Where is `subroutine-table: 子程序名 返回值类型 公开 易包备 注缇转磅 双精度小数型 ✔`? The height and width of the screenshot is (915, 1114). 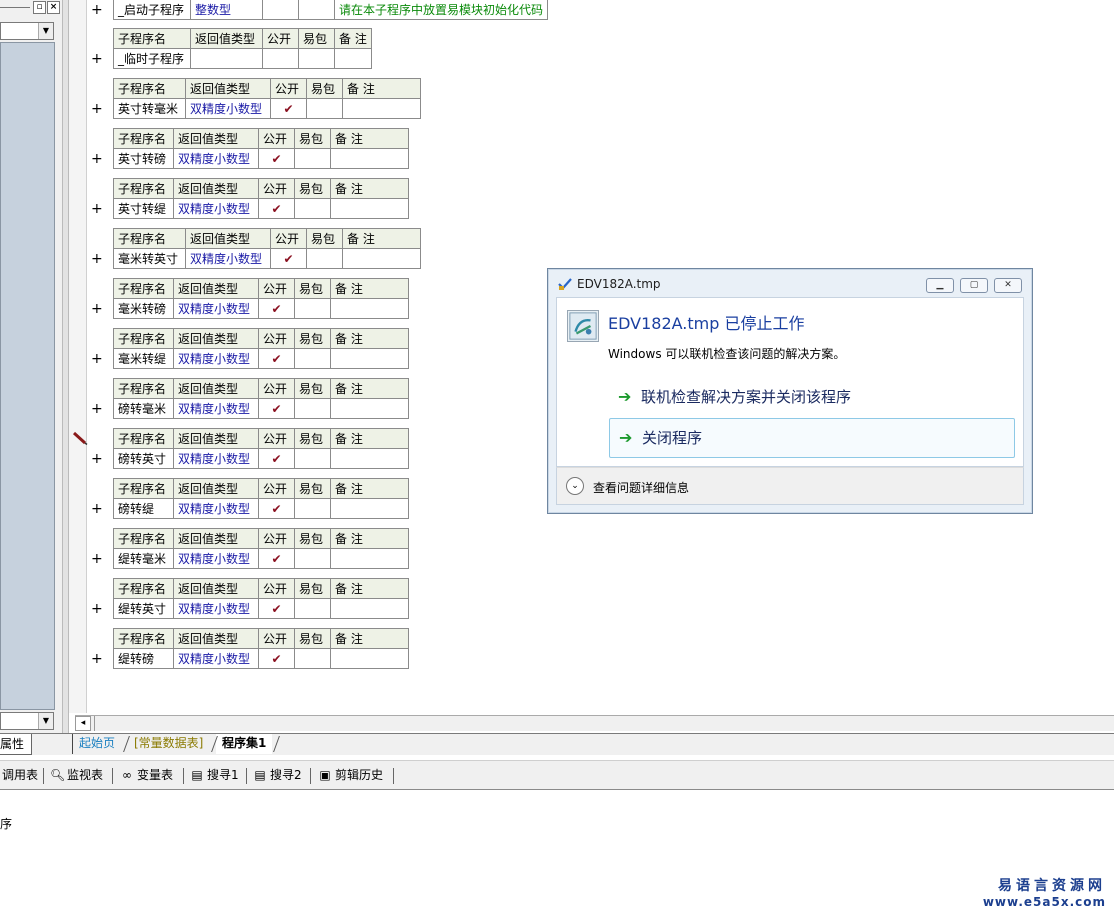 subroutine-table: 子程序名 返回值类型 公开 易包备 注缇转磅 双精度小数型 ✔ is located at coordinates (261, 648).